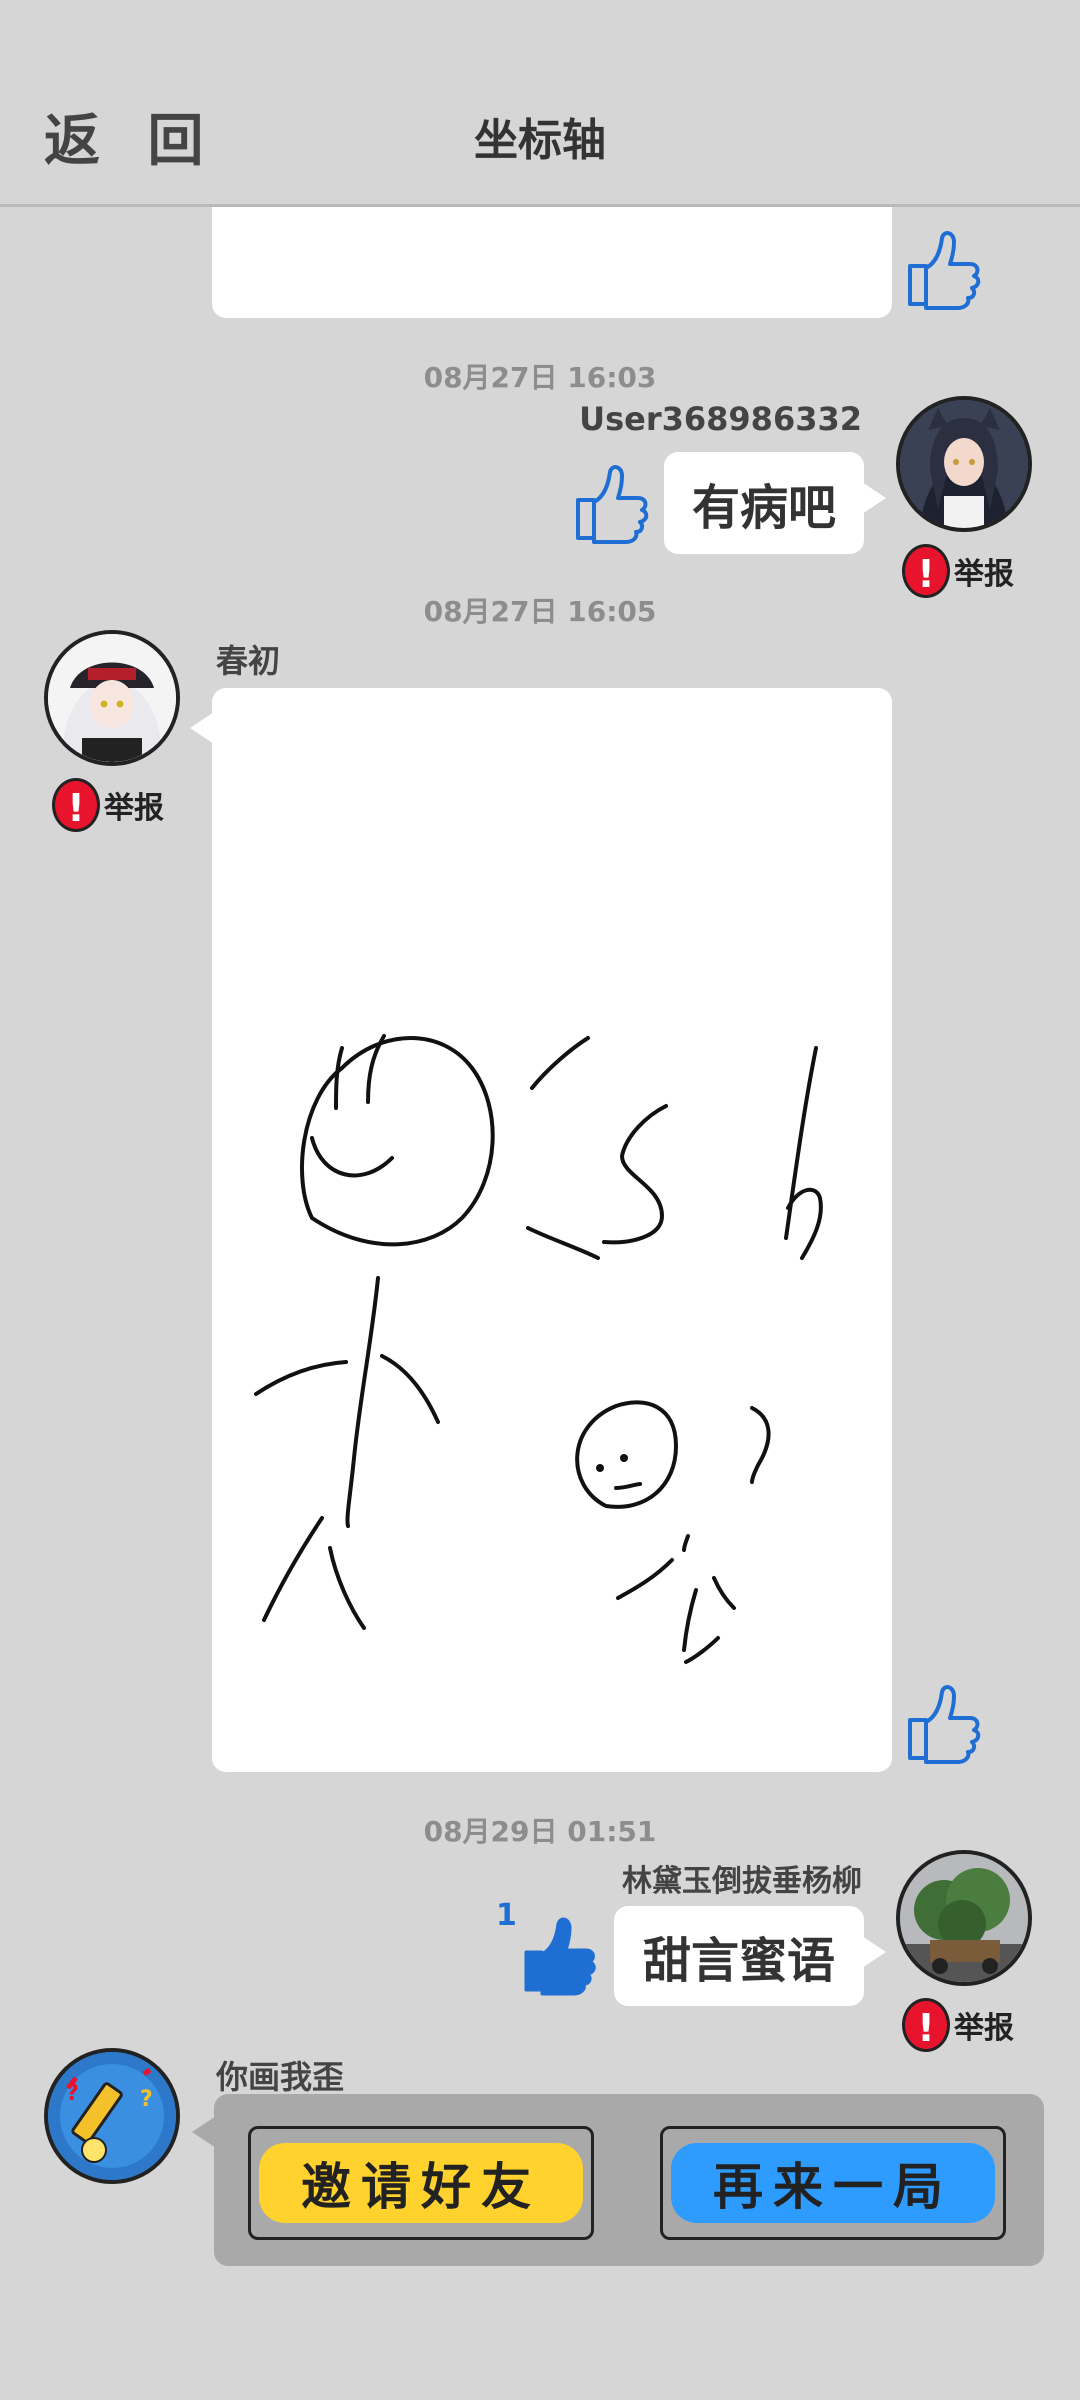 This screenshot has height=2400, width=1080. Describe the element at coordinates (742, 1881) in the screenshot. I see `sender-name: 林黛玉倒拔垂杨柳` at that location.